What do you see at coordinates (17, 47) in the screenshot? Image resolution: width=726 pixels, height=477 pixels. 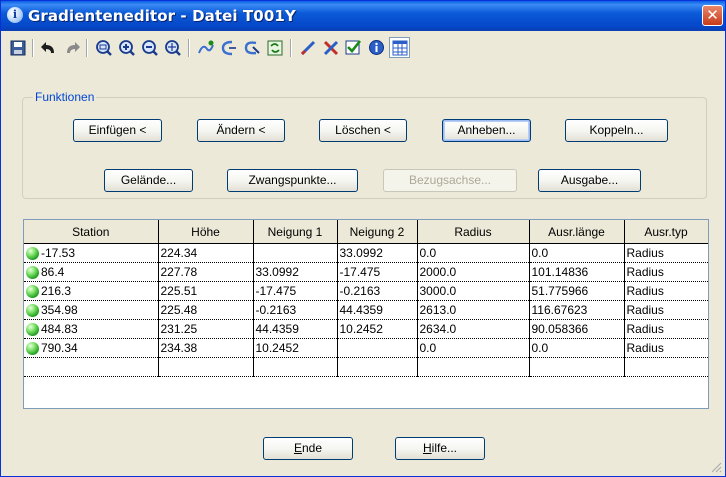 I see `save-icon` at bounding box center [17, 47].